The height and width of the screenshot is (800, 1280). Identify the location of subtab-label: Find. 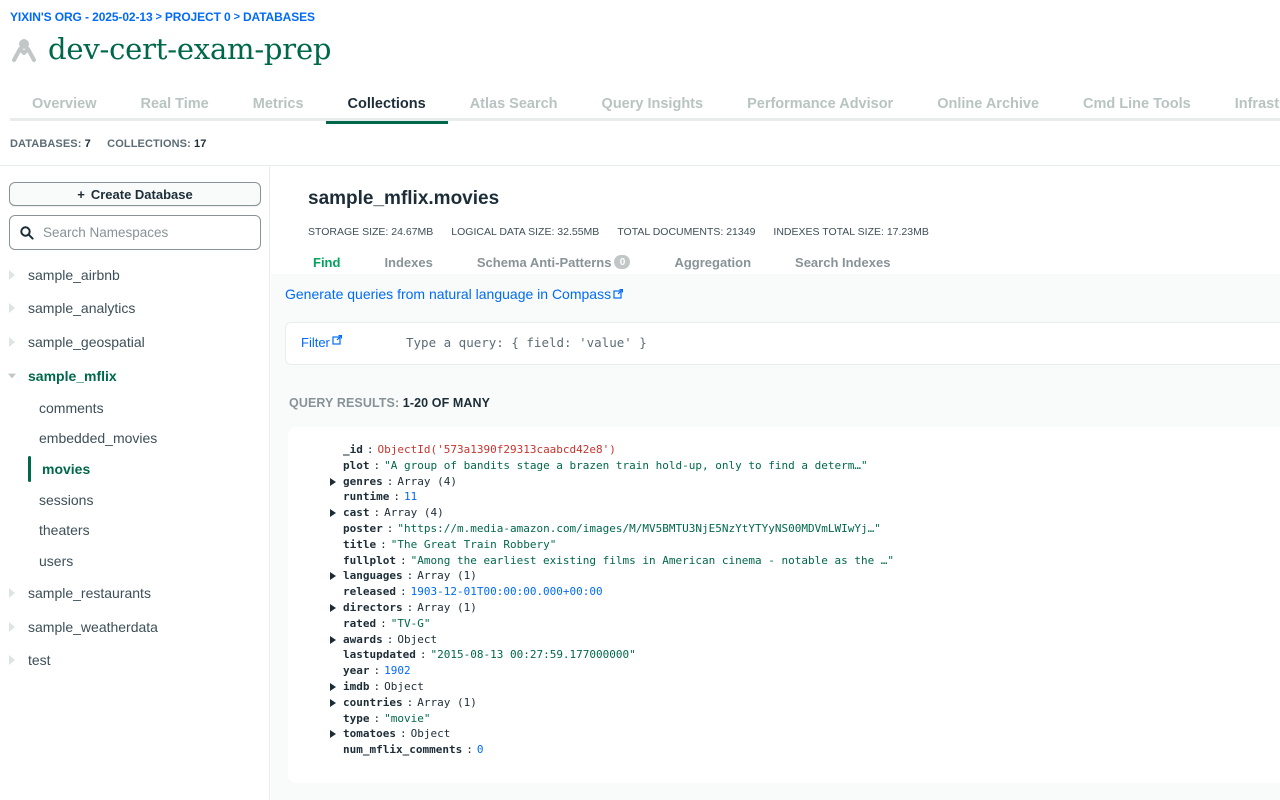
(327, 262).